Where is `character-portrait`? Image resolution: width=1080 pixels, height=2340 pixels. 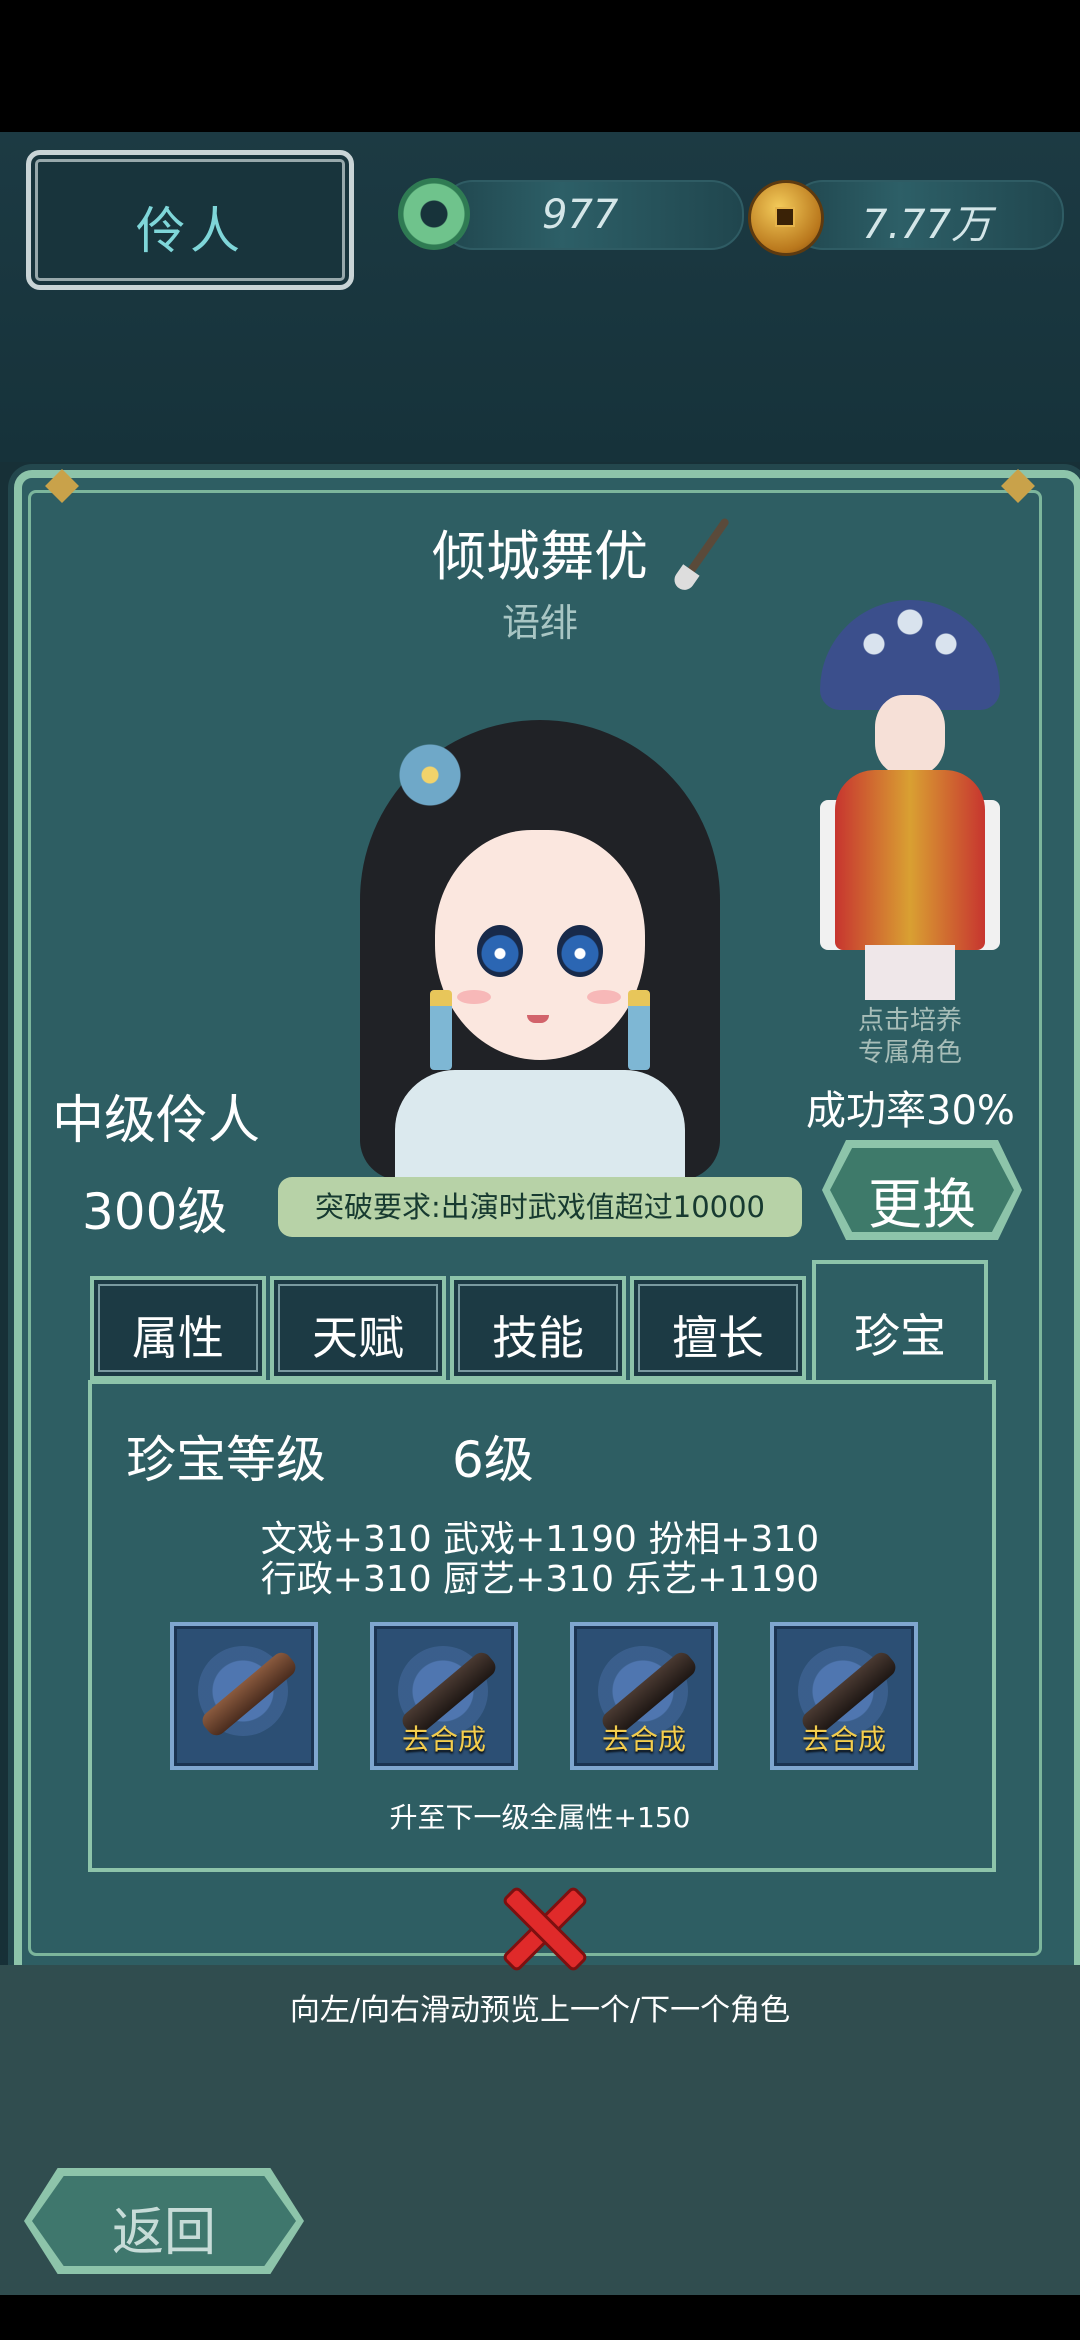 character-portrait is located at coordinates (540, 940).